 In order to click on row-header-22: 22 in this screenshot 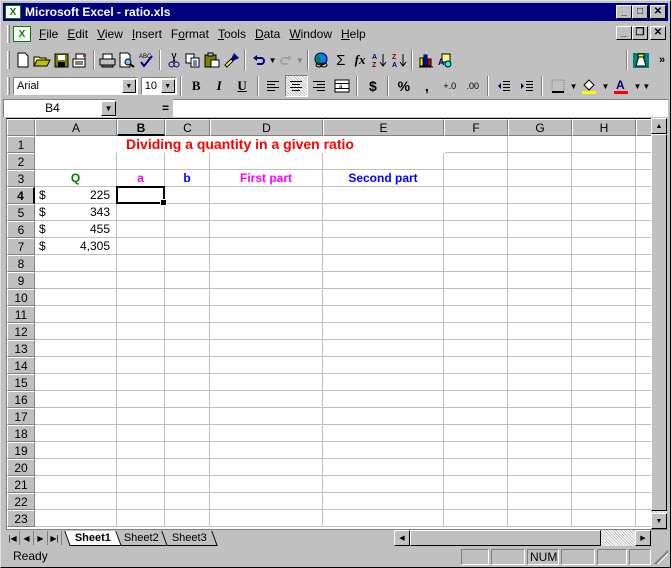, I will do `click(21, 501)`.